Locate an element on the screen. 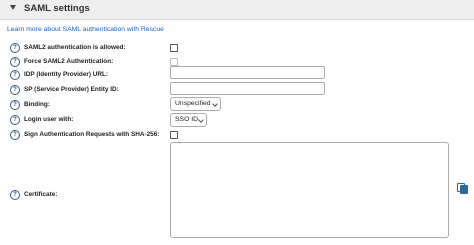 The width and height of the screenshot is (474, 245). login-user-with-select-value: SSO ID is located at coordinates (187, 119).